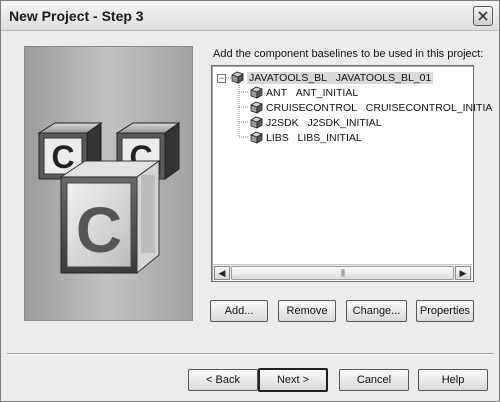 The width and height of the screenshot is (500, 402). What do you see at coordinates (221, 78) in the screenshot?
I see `collapse-toggle: −` at bounding box center [221, 78].